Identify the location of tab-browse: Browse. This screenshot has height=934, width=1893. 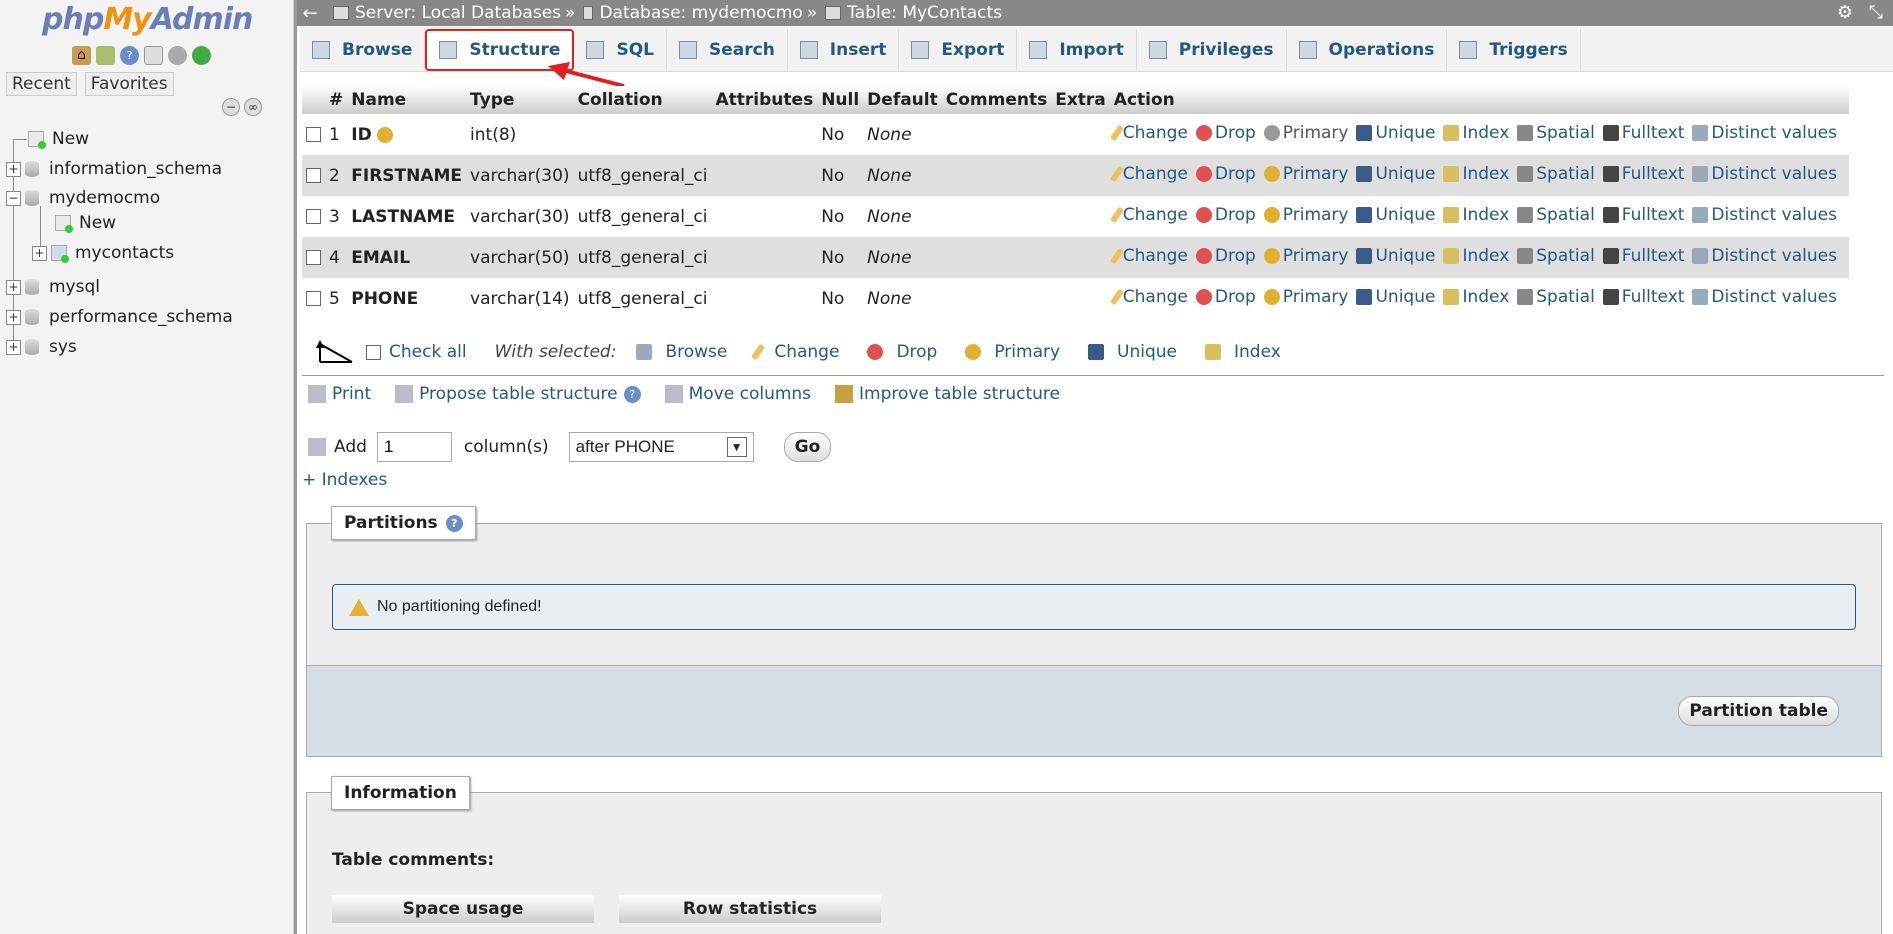
(363, 50).